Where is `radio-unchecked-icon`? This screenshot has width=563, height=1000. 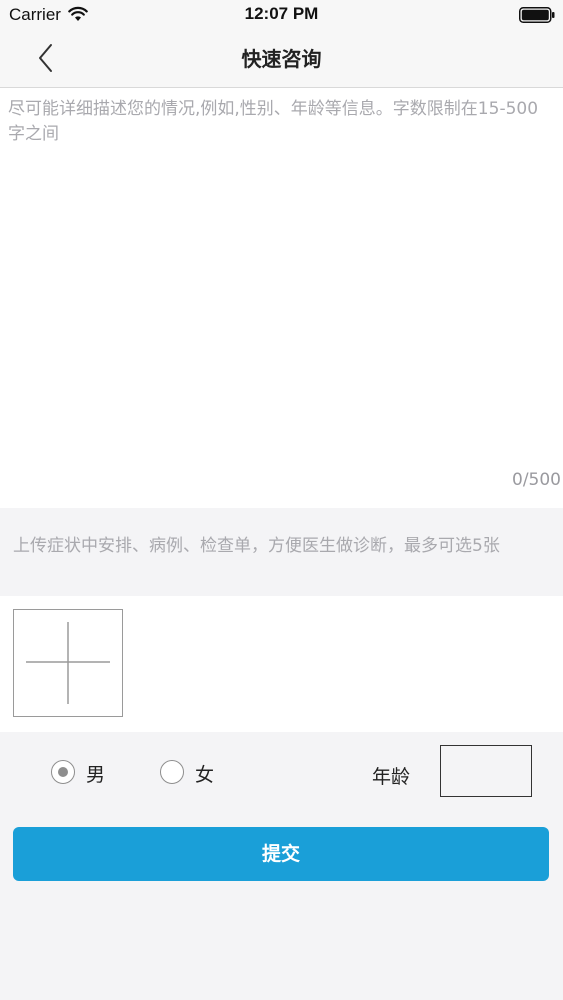 radio-unchecked-icon is located at coordinates (172, 772).